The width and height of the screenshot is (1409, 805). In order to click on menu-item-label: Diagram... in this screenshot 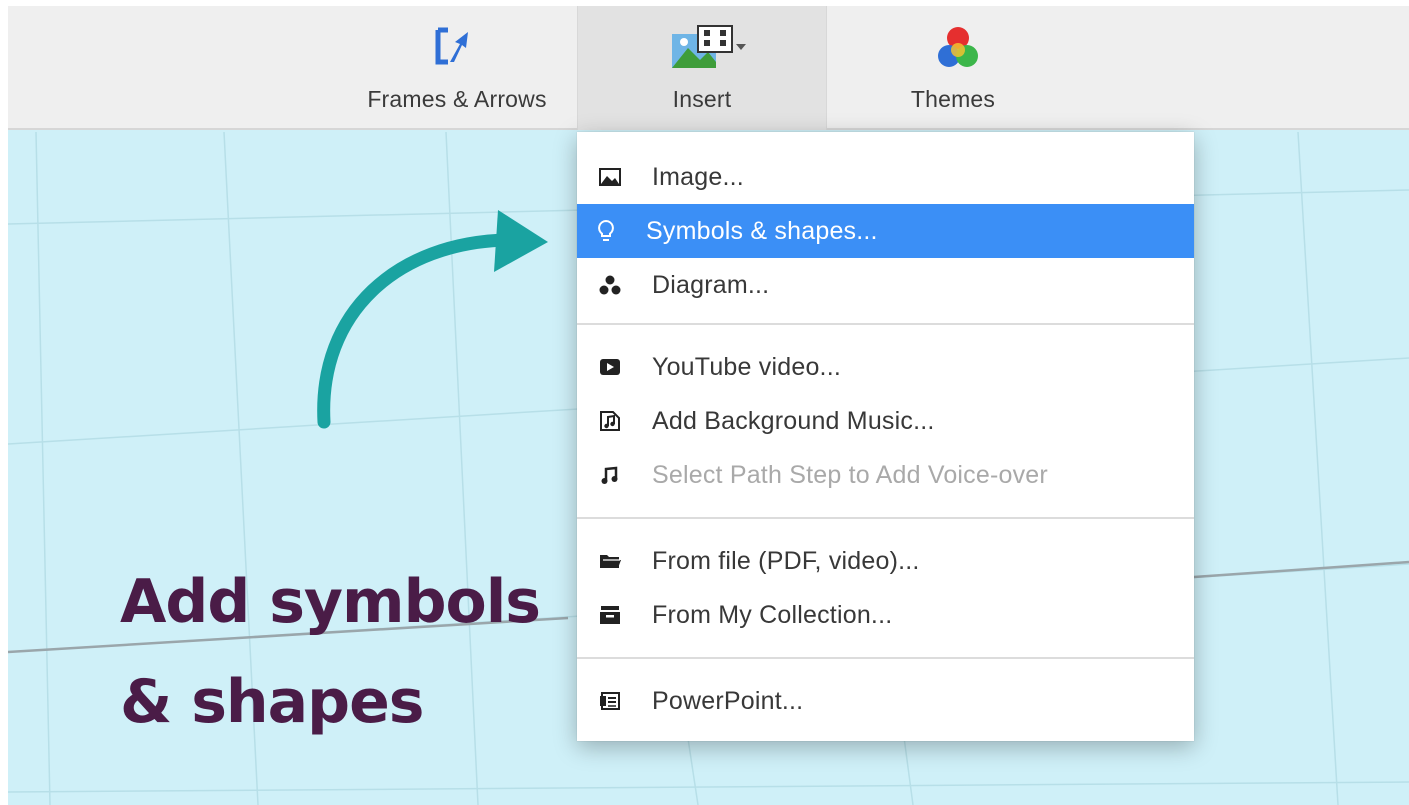, I will do `click(711, 284)`.